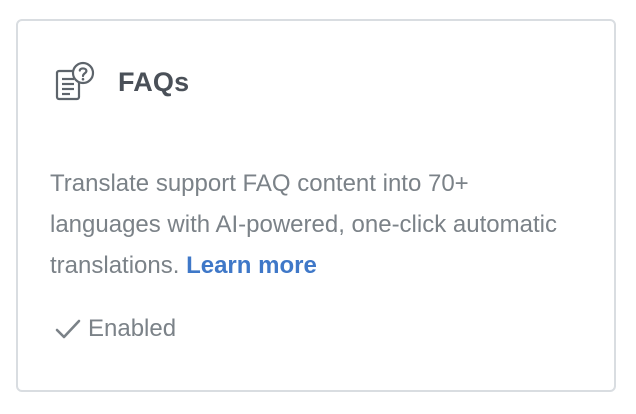 Image resolution: width=636 pixels, height=414 pixels. What do you see at coordinates (75, 82) in the screenshot?
I see `faq-icon` at bounding box center [75, 82].